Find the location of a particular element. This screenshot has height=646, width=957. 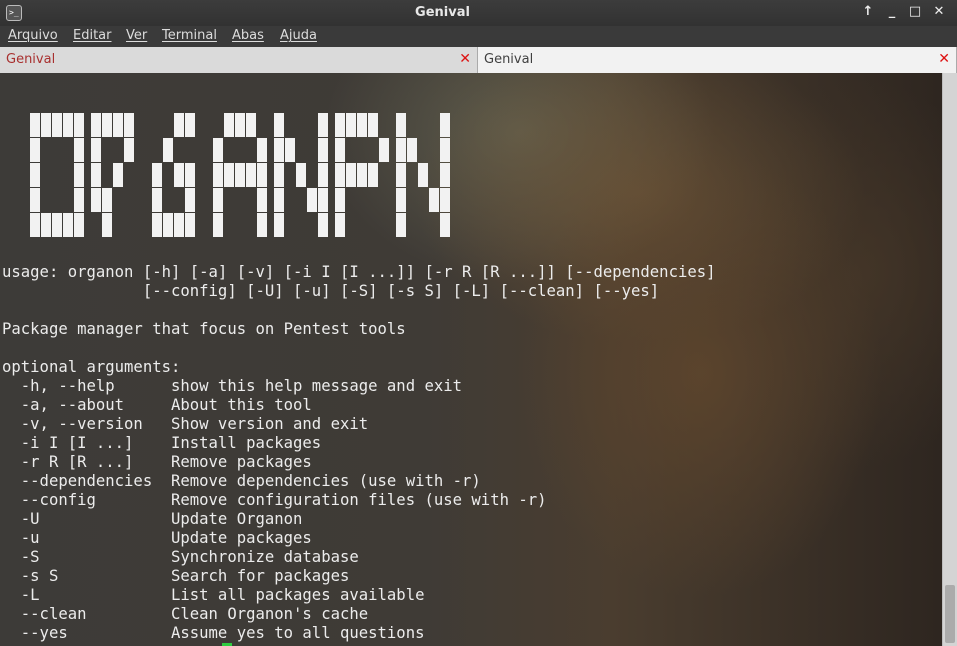

scrollbar-thumb is located at coordinates (950, 614).